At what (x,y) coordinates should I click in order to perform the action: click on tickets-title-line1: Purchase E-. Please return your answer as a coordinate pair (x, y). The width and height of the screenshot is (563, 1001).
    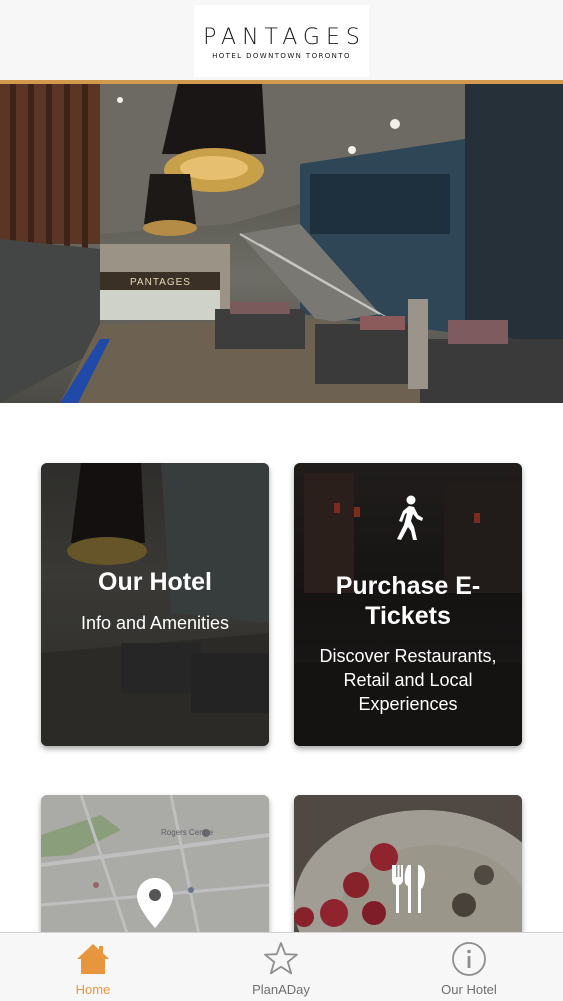
    Looking at the image, I should click on (408, 586).